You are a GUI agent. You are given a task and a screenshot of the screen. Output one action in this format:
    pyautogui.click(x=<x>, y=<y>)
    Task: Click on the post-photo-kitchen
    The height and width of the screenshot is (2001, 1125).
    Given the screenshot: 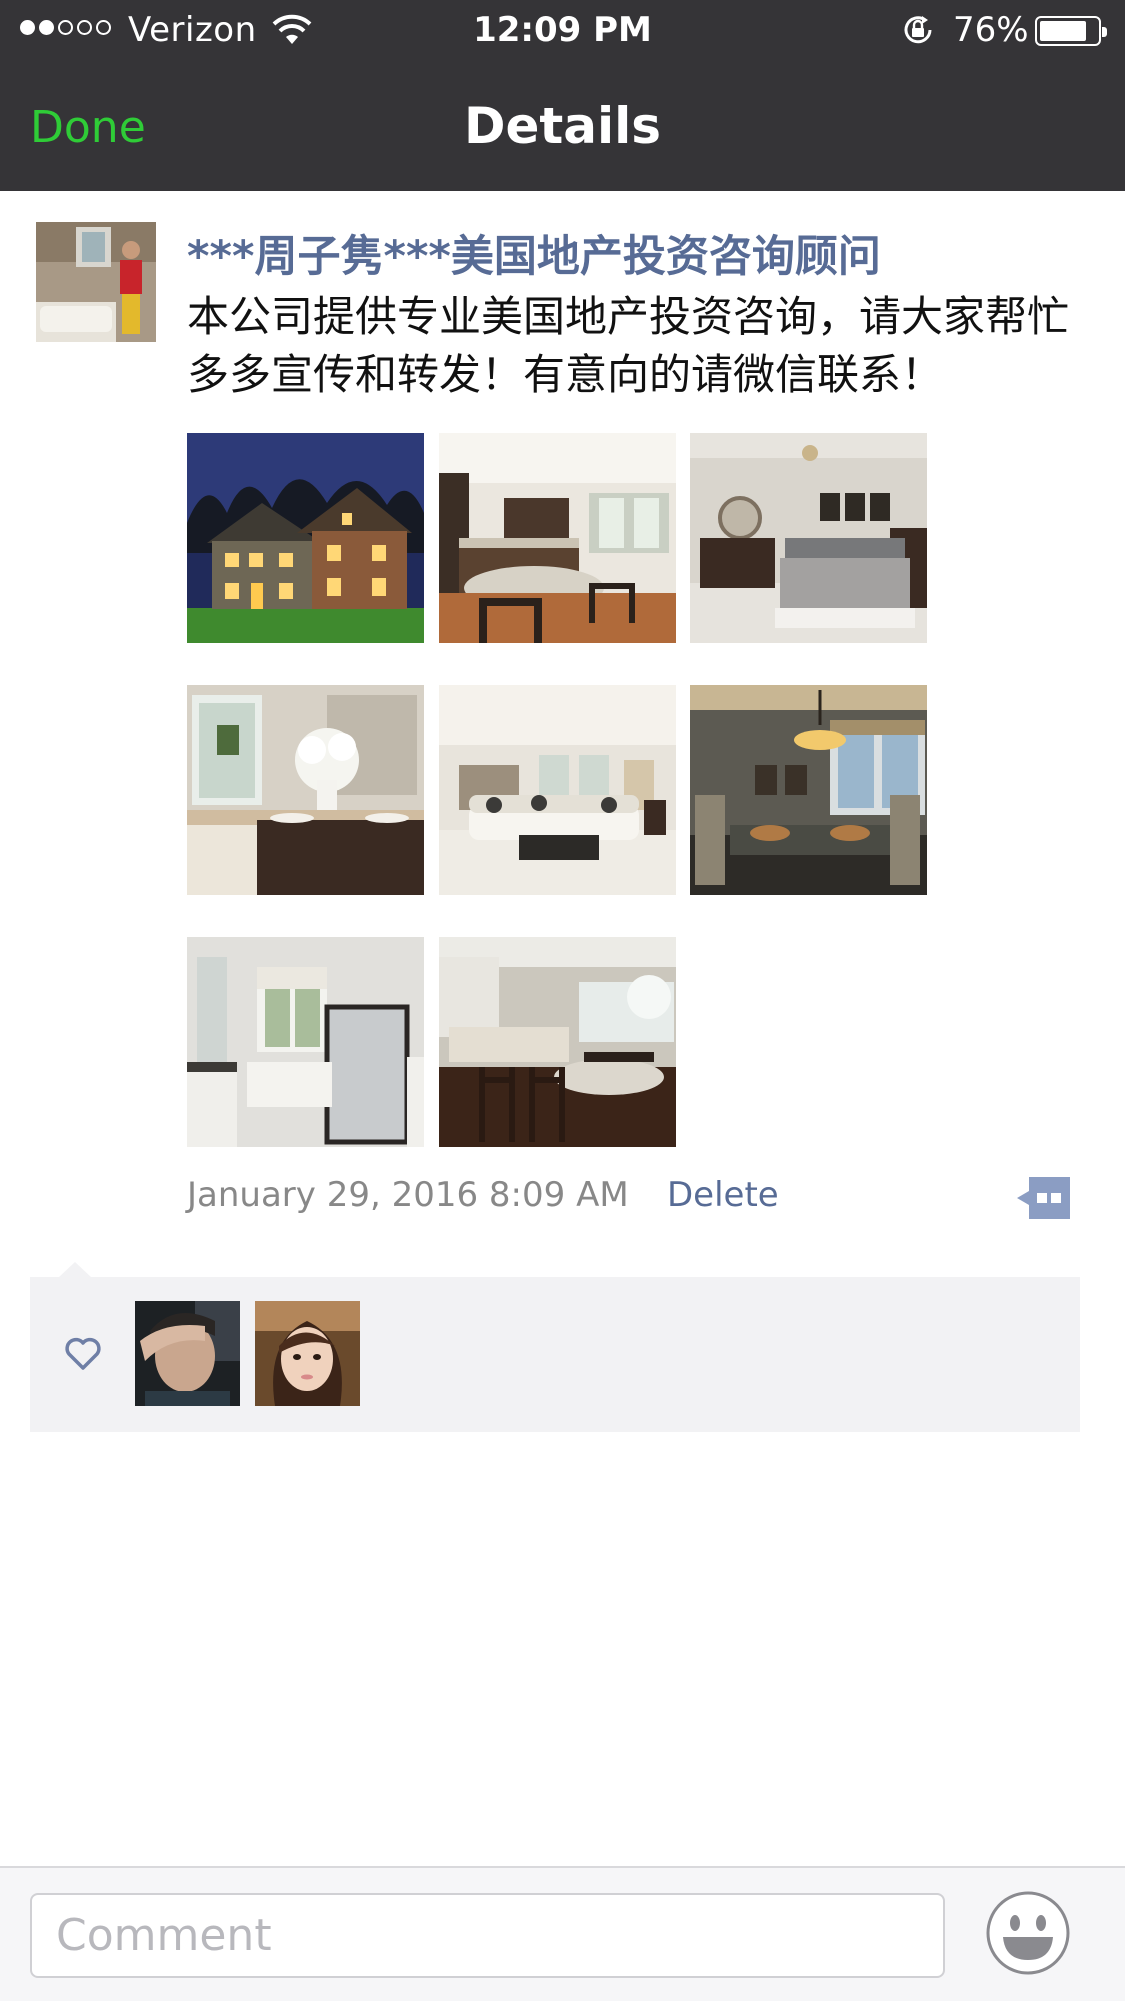 What is the action you would take?
    pyautogui.click(x=557, y=538)
    